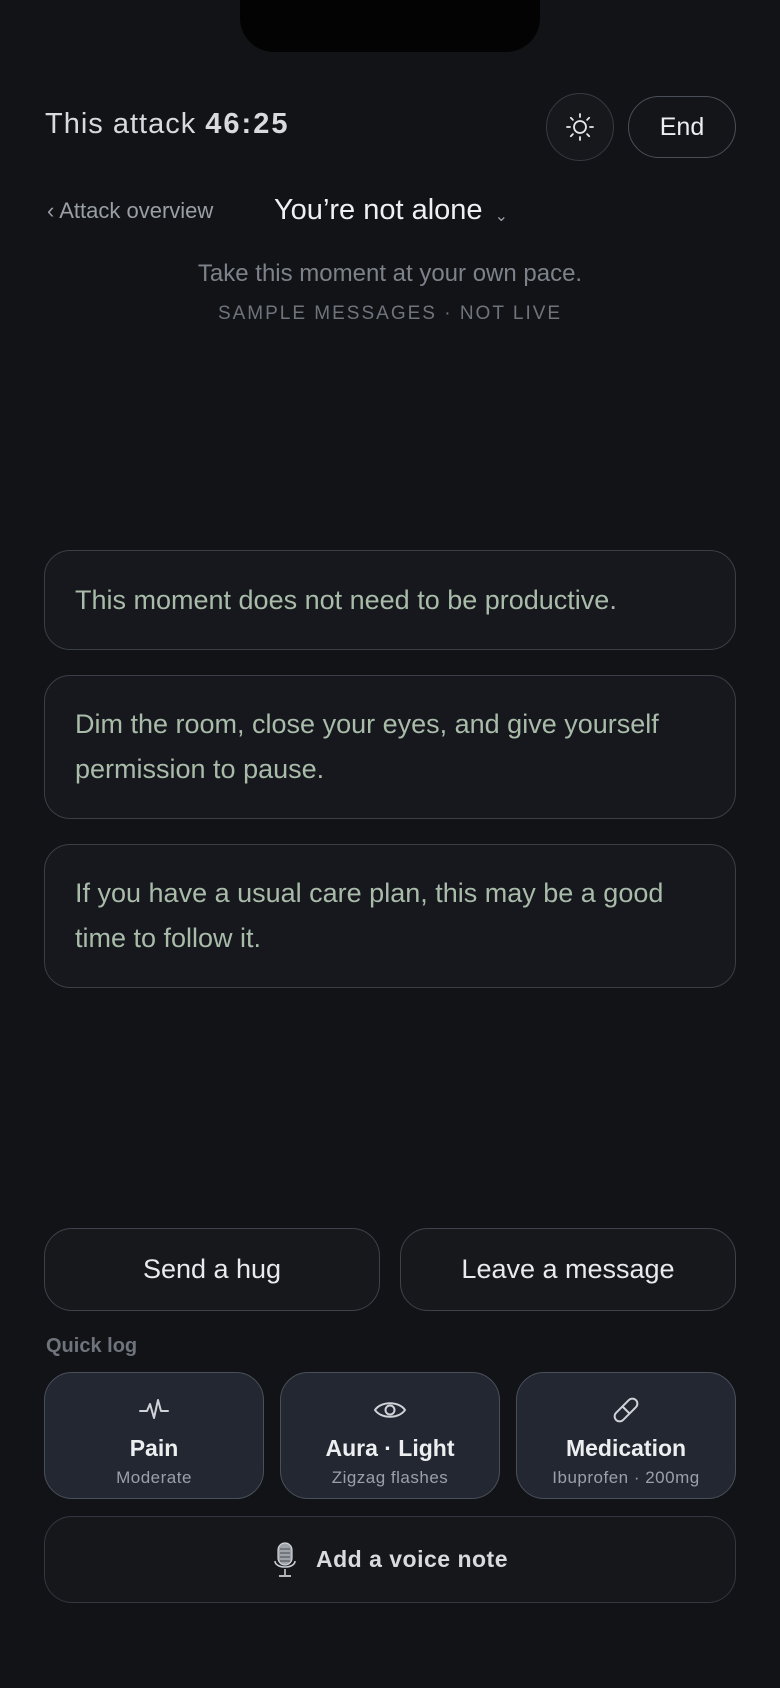 The image size is (780, 1688). What do you see at coordinates (247, 124) in the screenshot?
I see `timer-value: 46:25` at bounding box center [247, 124].